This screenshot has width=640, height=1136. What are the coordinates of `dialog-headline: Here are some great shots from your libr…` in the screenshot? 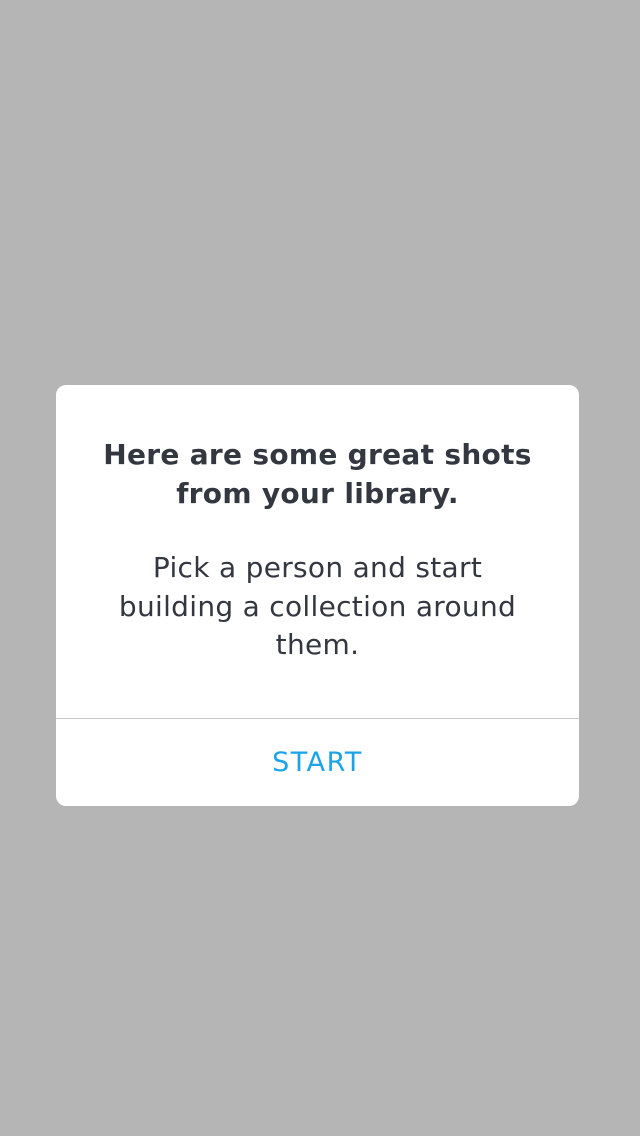 It's located at (317, 474).